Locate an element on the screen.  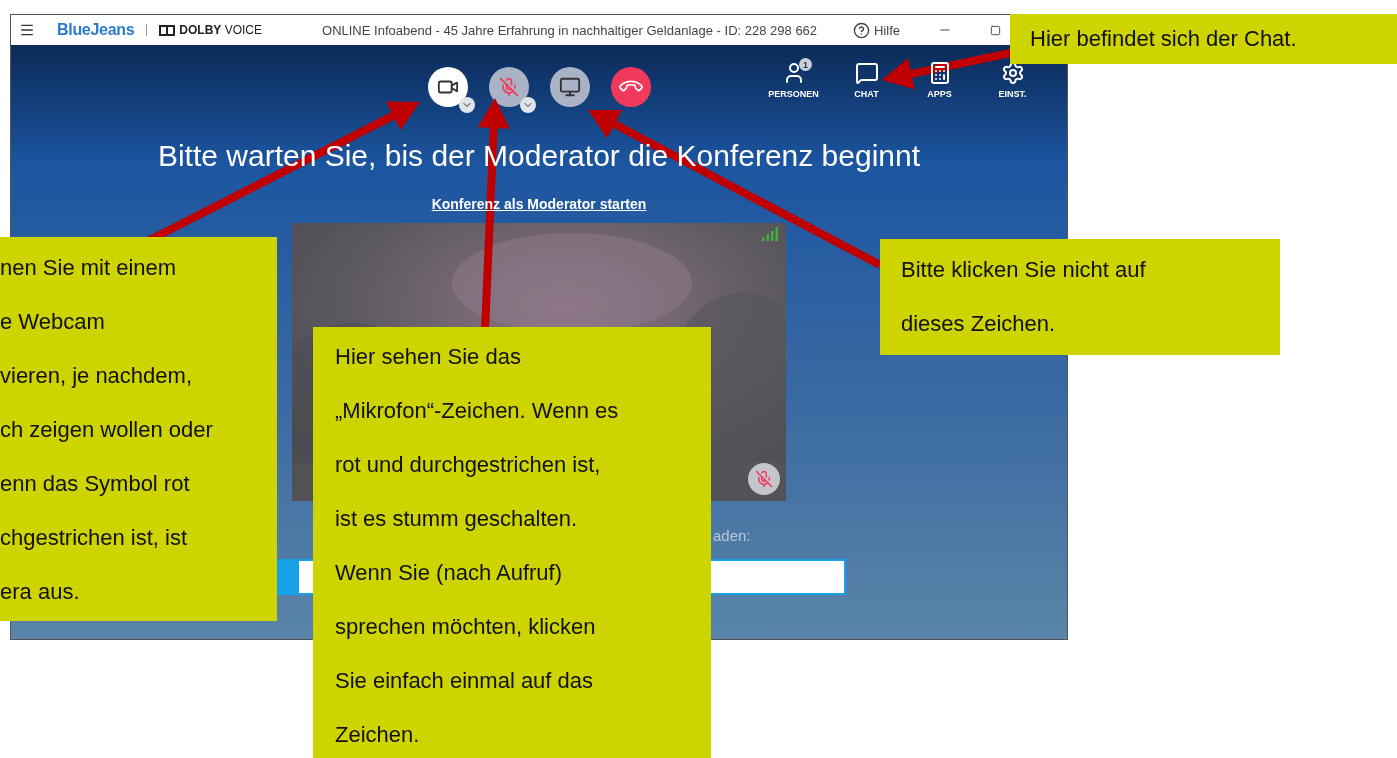
nav-item: EINST. is located at coordinates (1012, 80).